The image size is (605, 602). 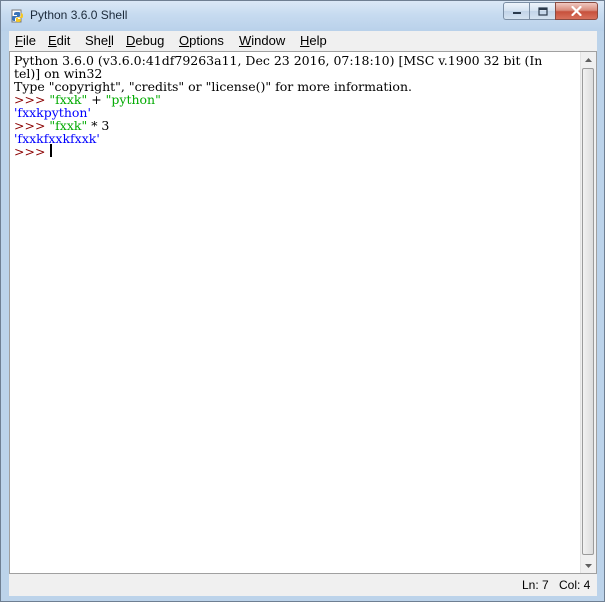 What do you see at coordinates (318, 40) in the screenshot?
I see `menu-help-label: elp` at bounding box center [318, 40].